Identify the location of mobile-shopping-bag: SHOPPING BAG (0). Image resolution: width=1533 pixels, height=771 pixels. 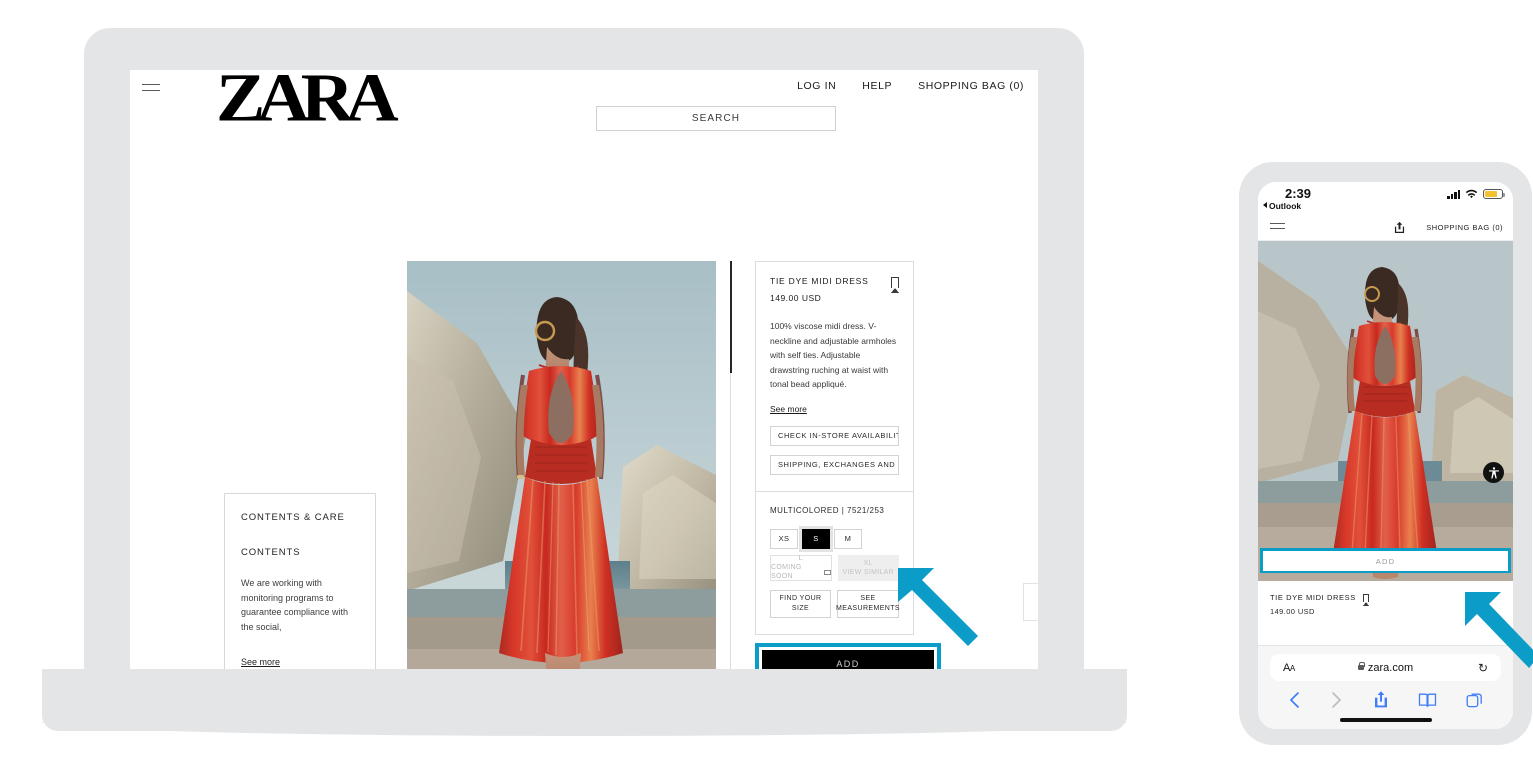
(1464, 227).